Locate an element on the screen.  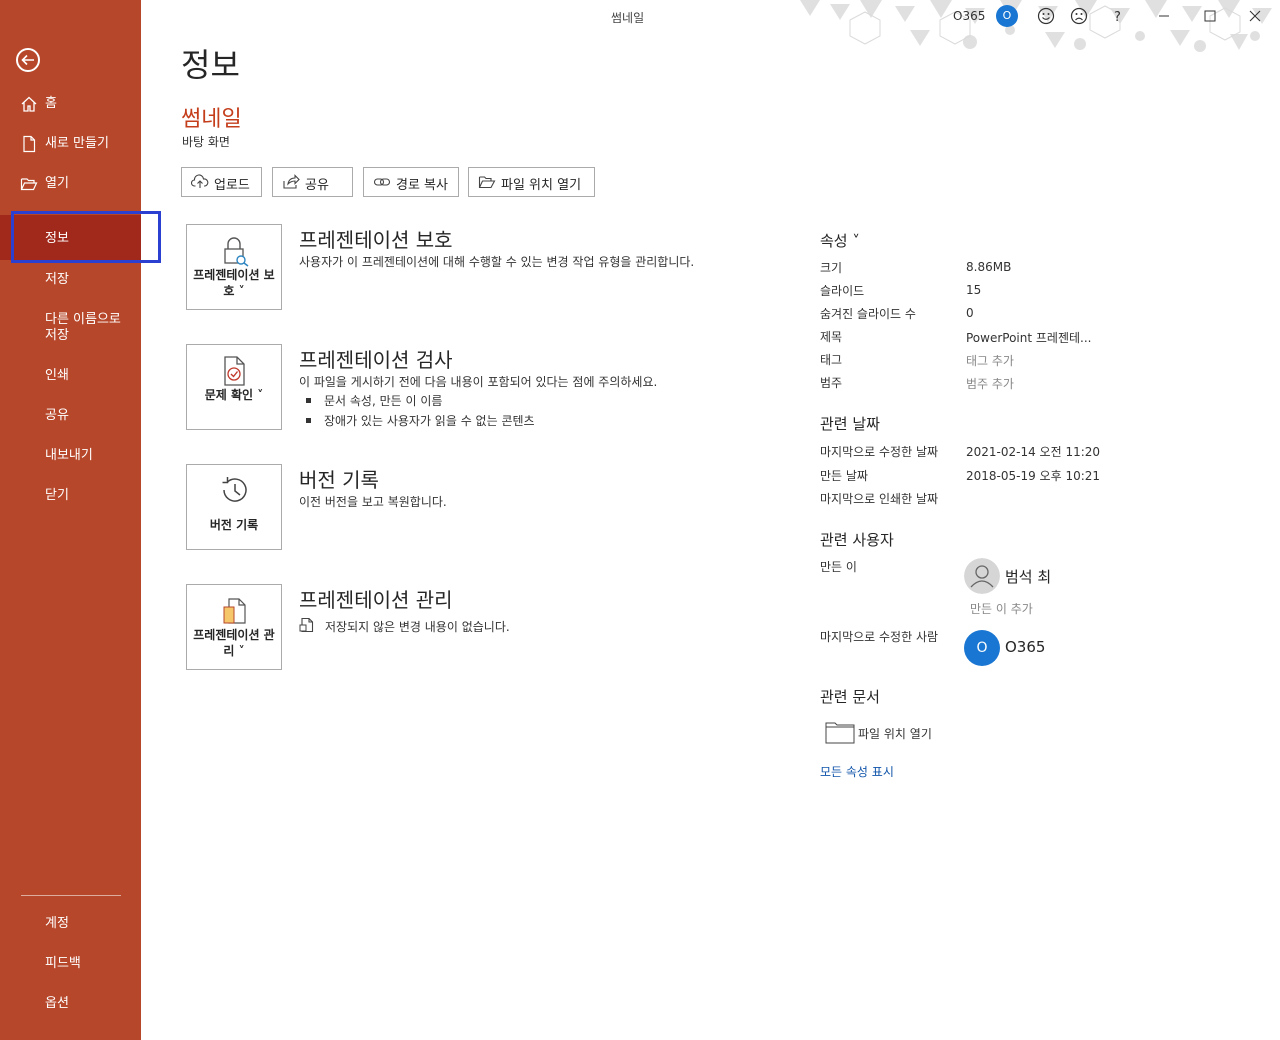
version-history-description: 이전 버전을 보고 복원합니다. is located at coordinates (373, 502).